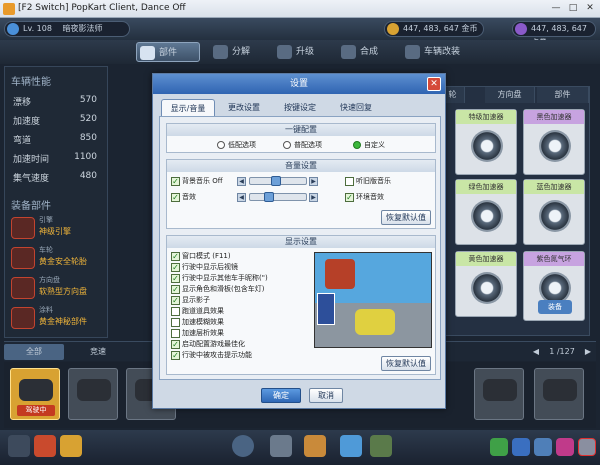 The height and width of the screenshot is (465, 600). I want to click on dialog-close-button: ✕, so click(434, 84).